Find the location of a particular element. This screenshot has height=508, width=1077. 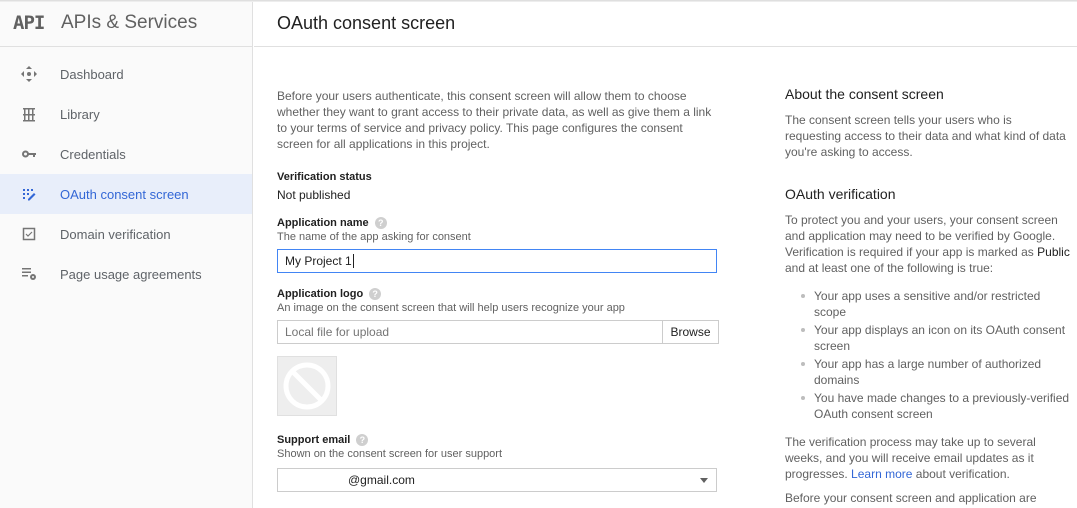

browse-button: Browse is located at coordinates (691, 332).